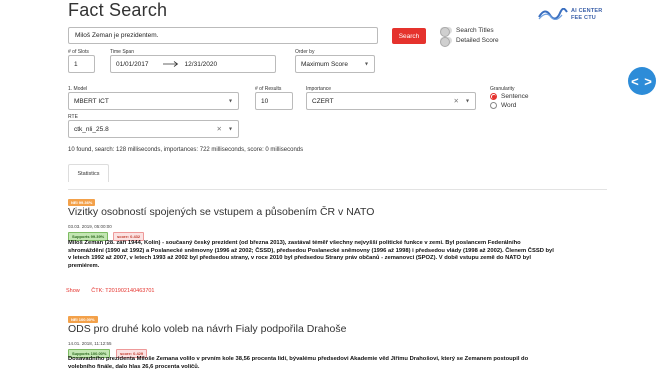 The image size is (670, 377). I want to click on search-button: Search, so click(409, 36).